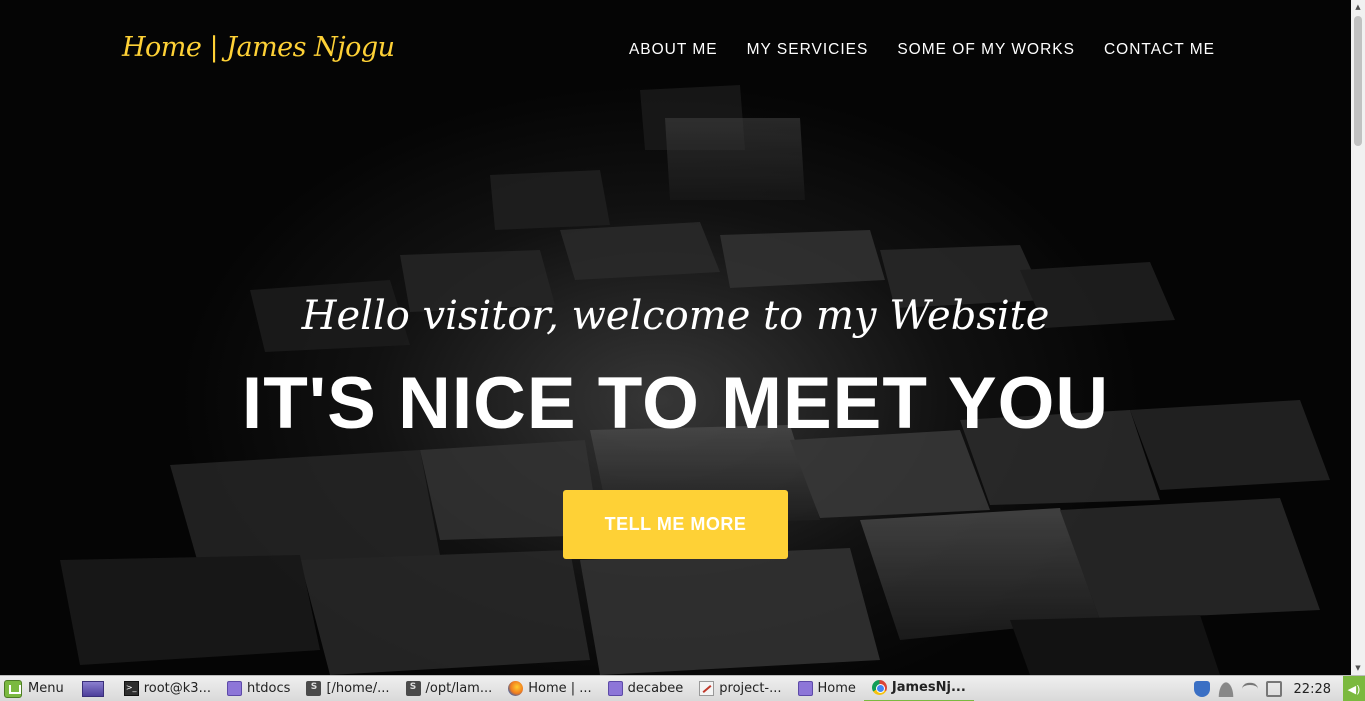  I want to click on taskbar-item-home-folder: Home, so click(827, 688).